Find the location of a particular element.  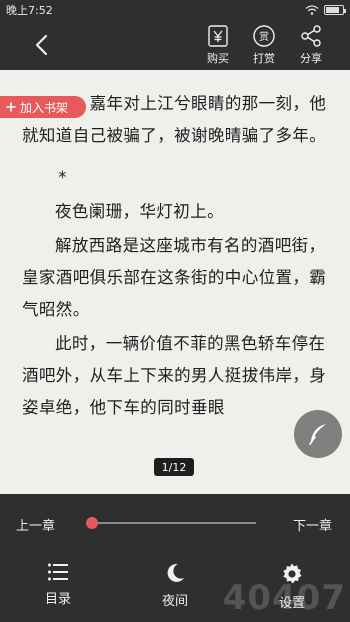

chapter-progress-slider is located at coordinates (174, 523).